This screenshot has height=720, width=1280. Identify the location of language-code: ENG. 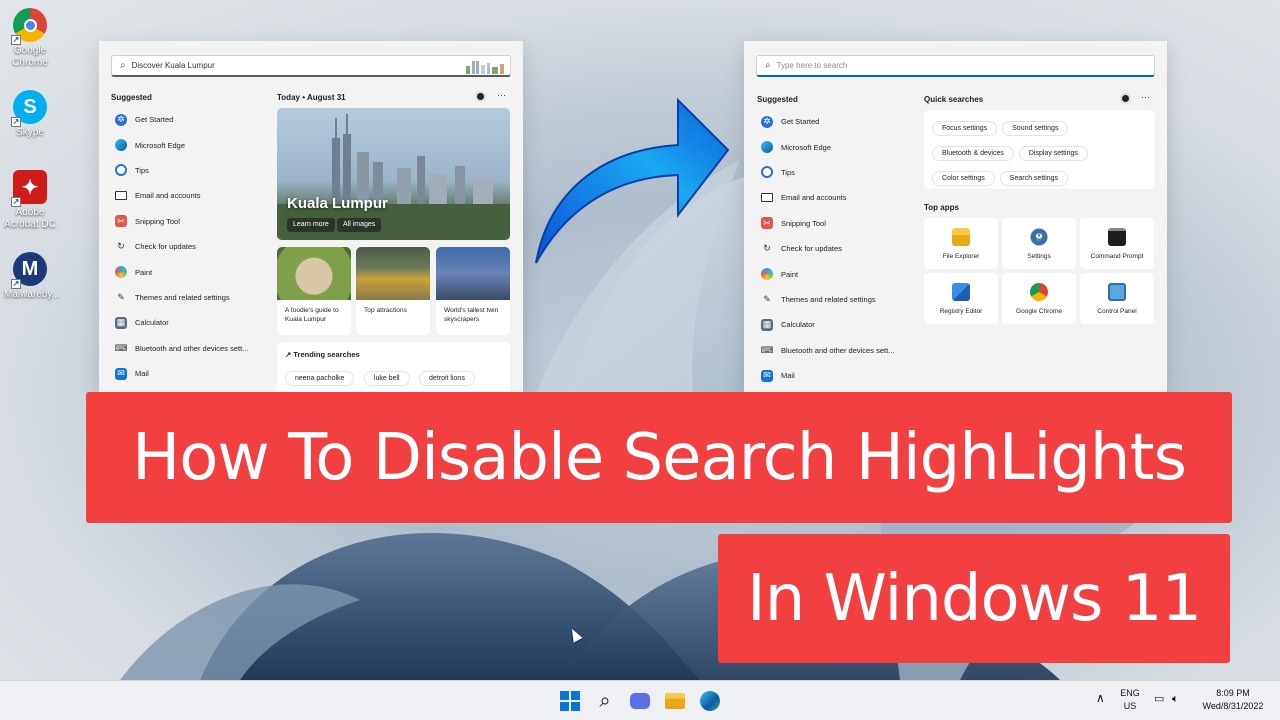
(1130, 693).